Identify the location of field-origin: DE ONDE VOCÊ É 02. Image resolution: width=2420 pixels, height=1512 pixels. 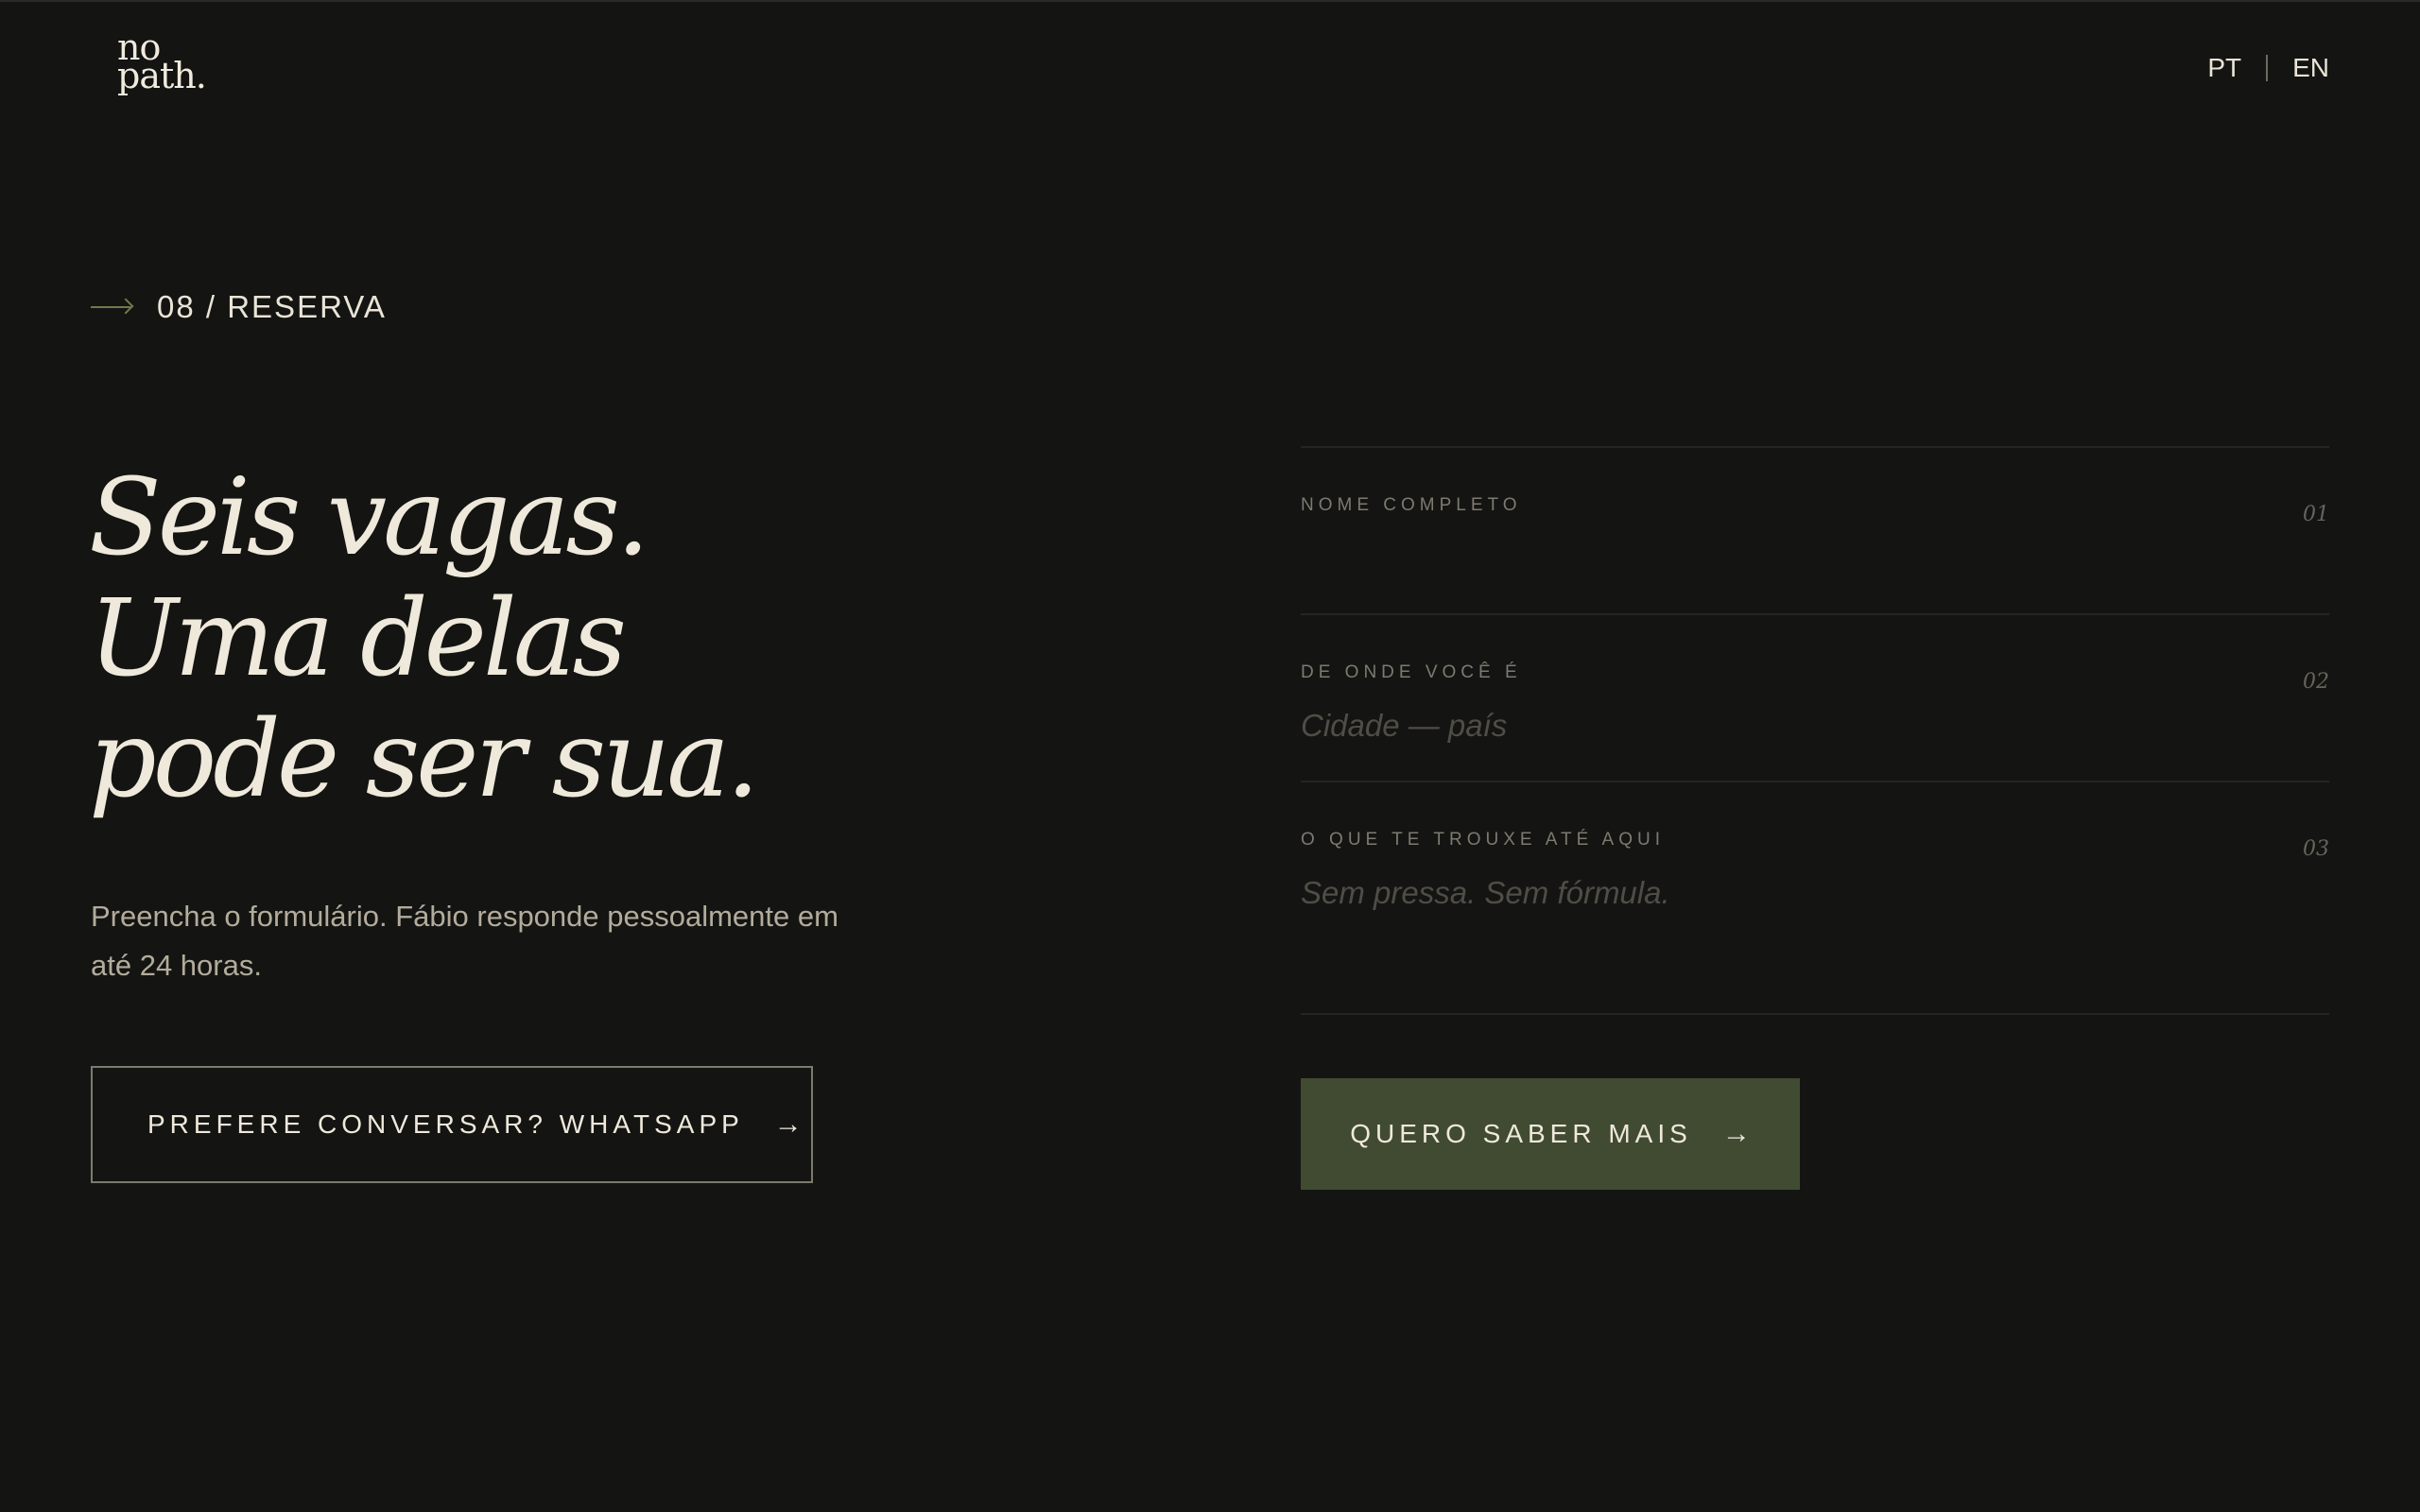
(1815, 697).